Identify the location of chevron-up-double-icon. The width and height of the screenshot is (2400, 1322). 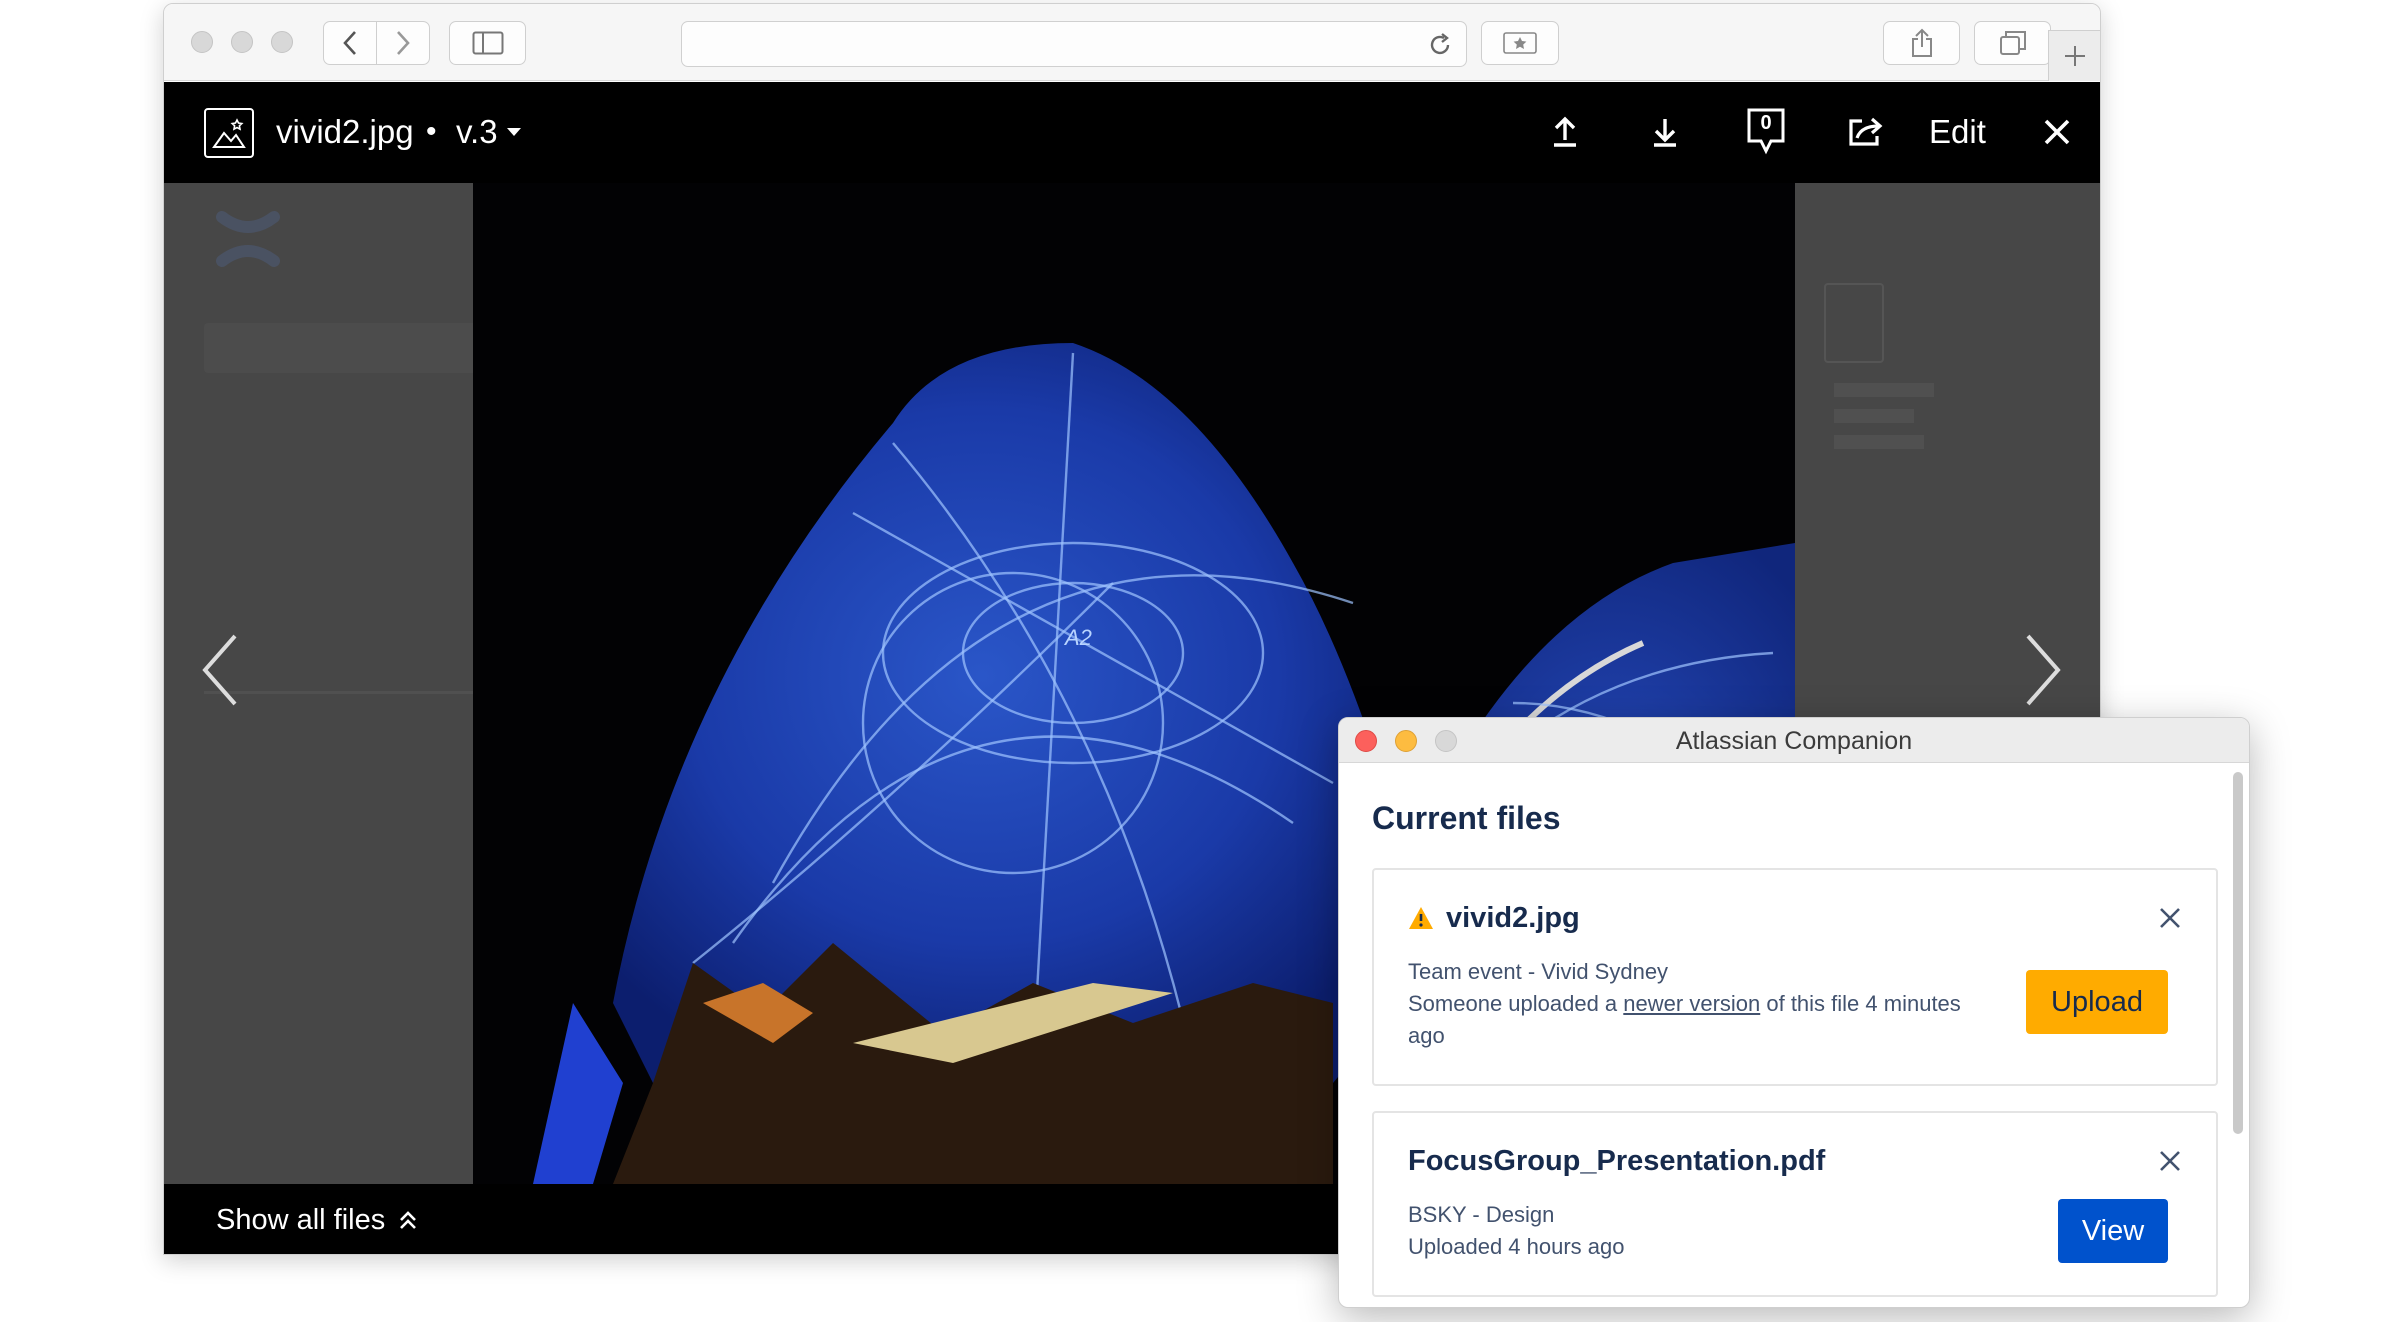
(408, 1220).